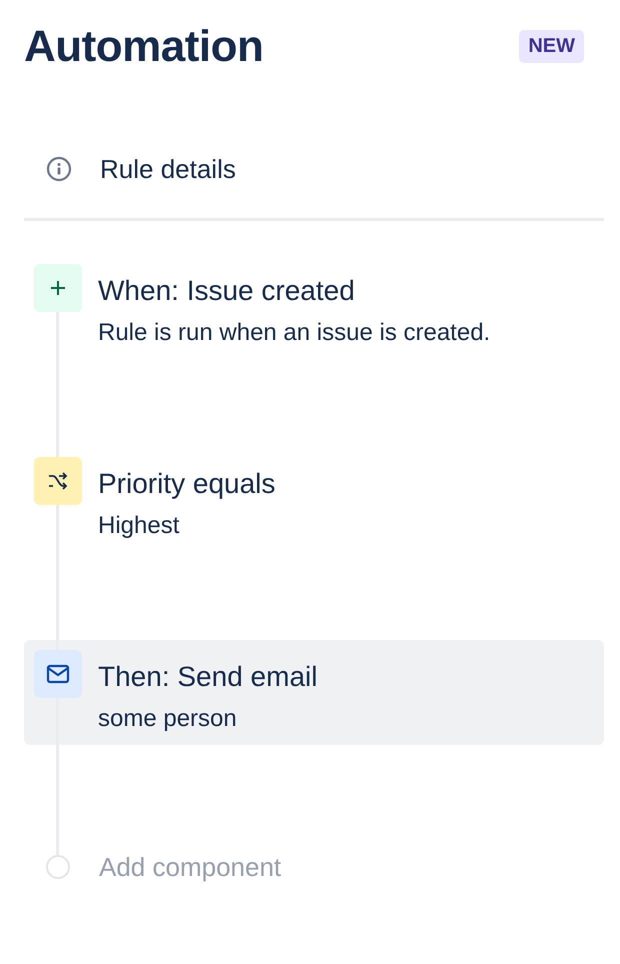  I want to click on envelope-icon, so click(58, 674).